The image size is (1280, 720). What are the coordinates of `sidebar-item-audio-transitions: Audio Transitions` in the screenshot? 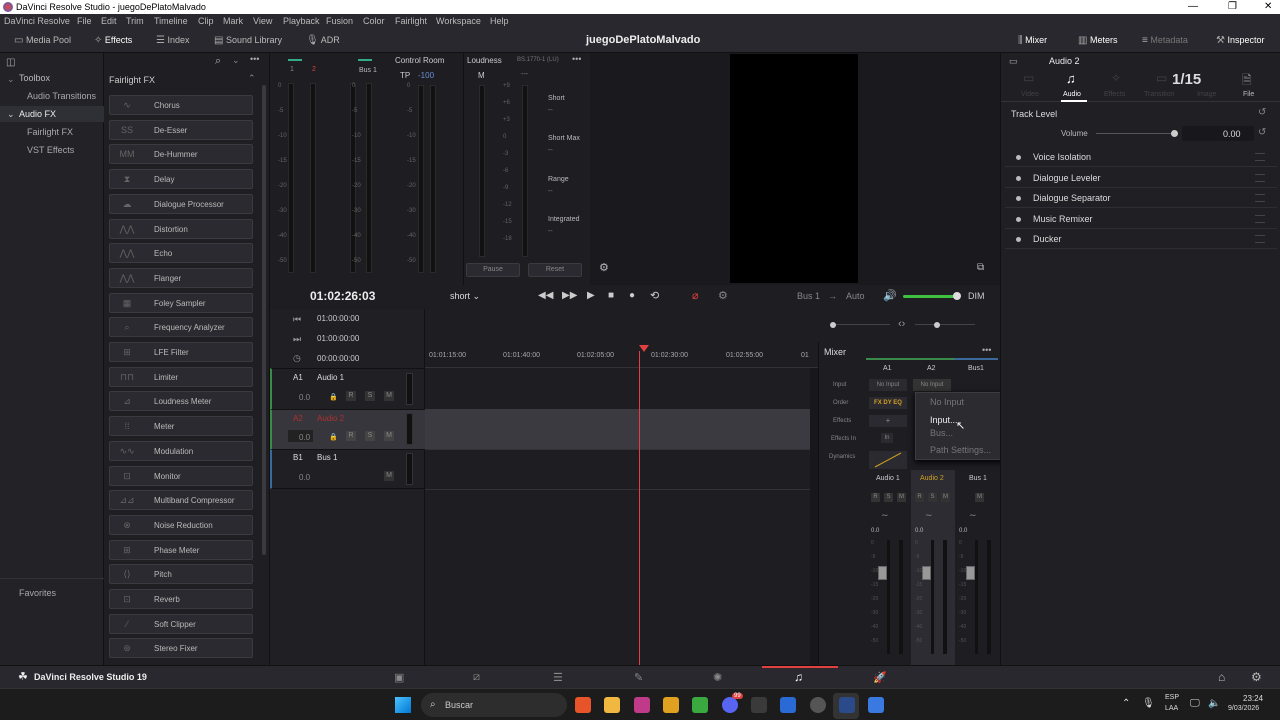 It's located at (61, 96).